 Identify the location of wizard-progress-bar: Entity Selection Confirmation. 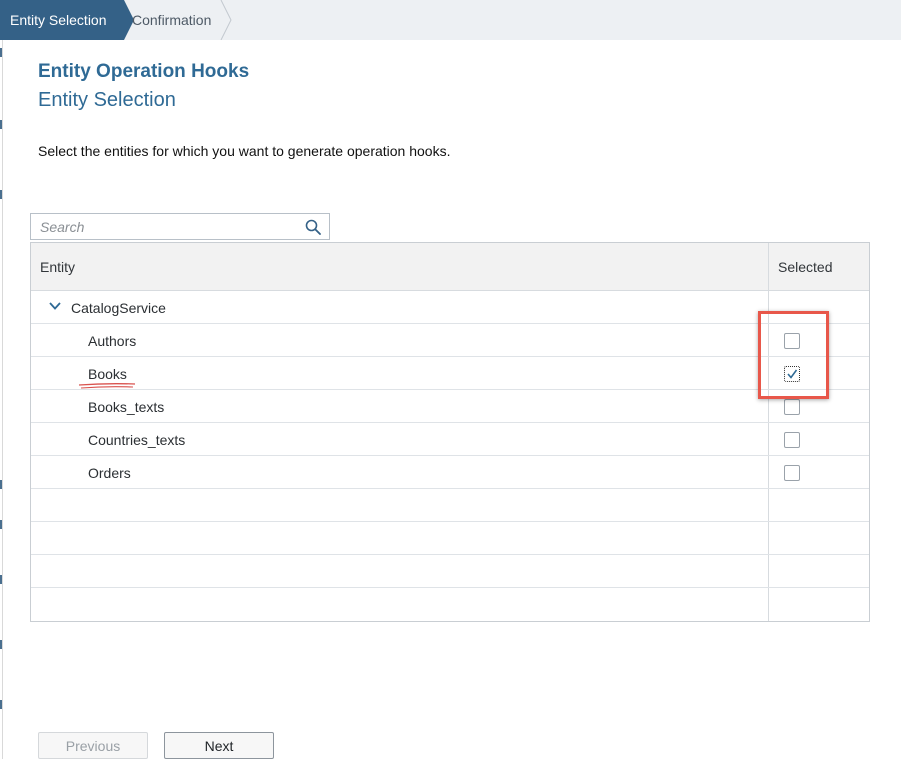
(450, 20).